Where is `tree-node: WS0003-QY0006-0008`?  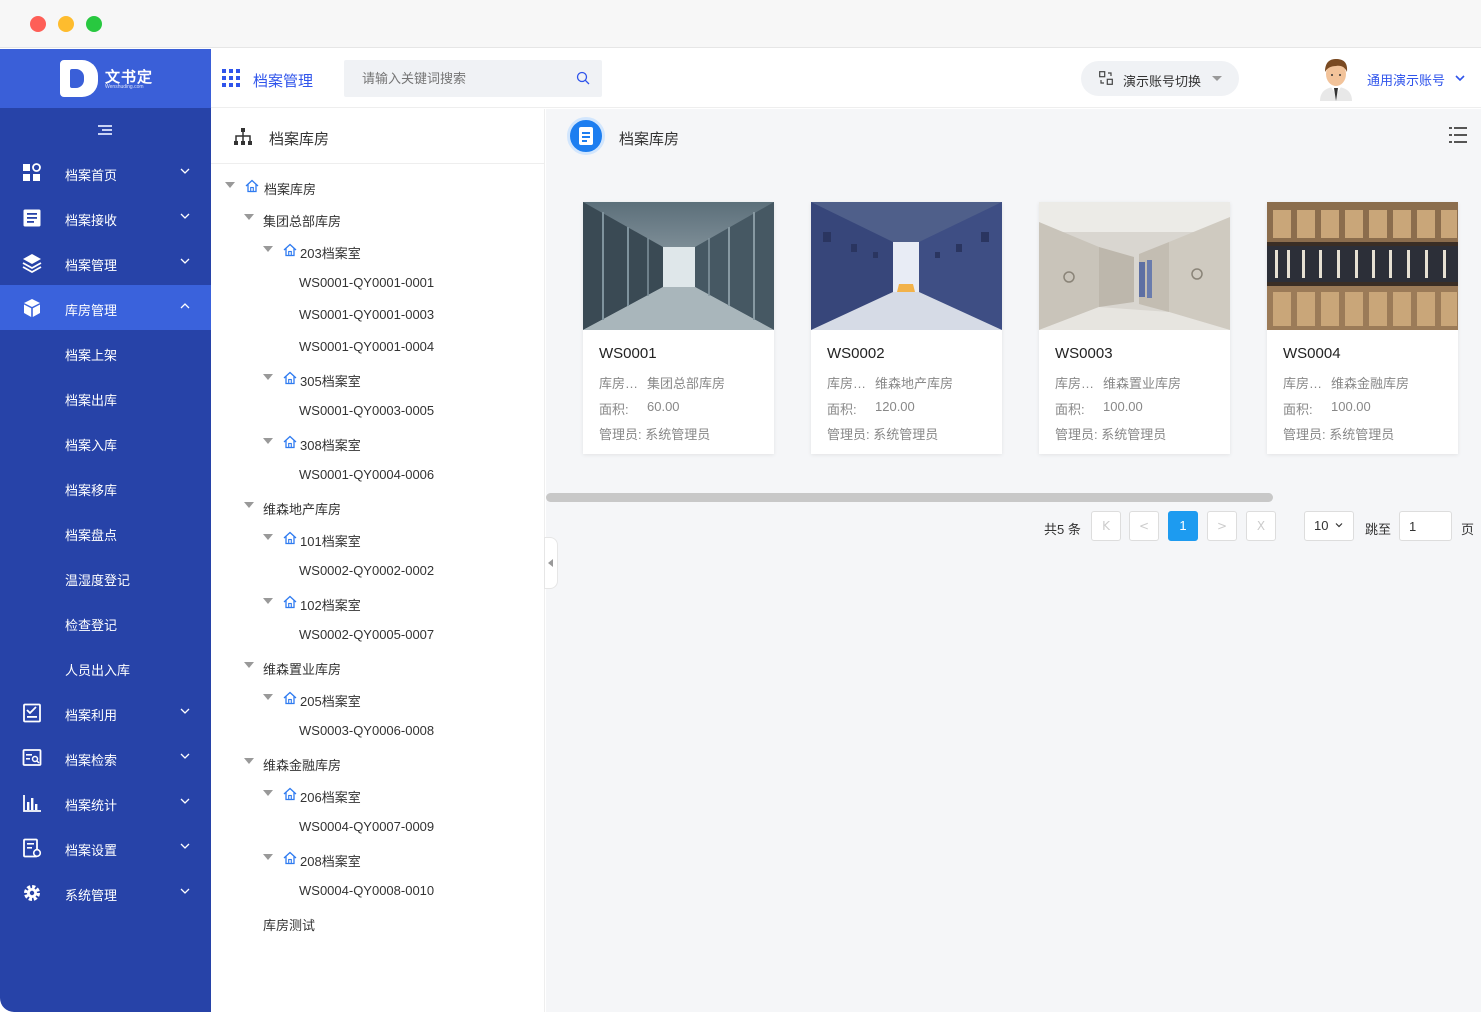 tree-node: WS0003-QY0006-0008 is located at coordinates (378, 730).